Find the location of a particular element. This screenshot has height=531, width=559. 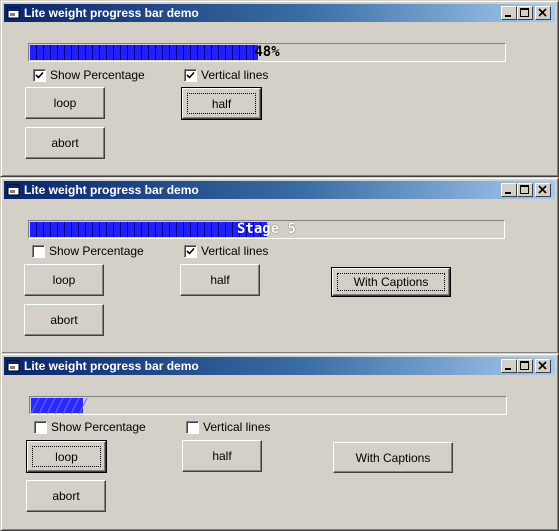

progress-fill is located at coordinates (59, 406).